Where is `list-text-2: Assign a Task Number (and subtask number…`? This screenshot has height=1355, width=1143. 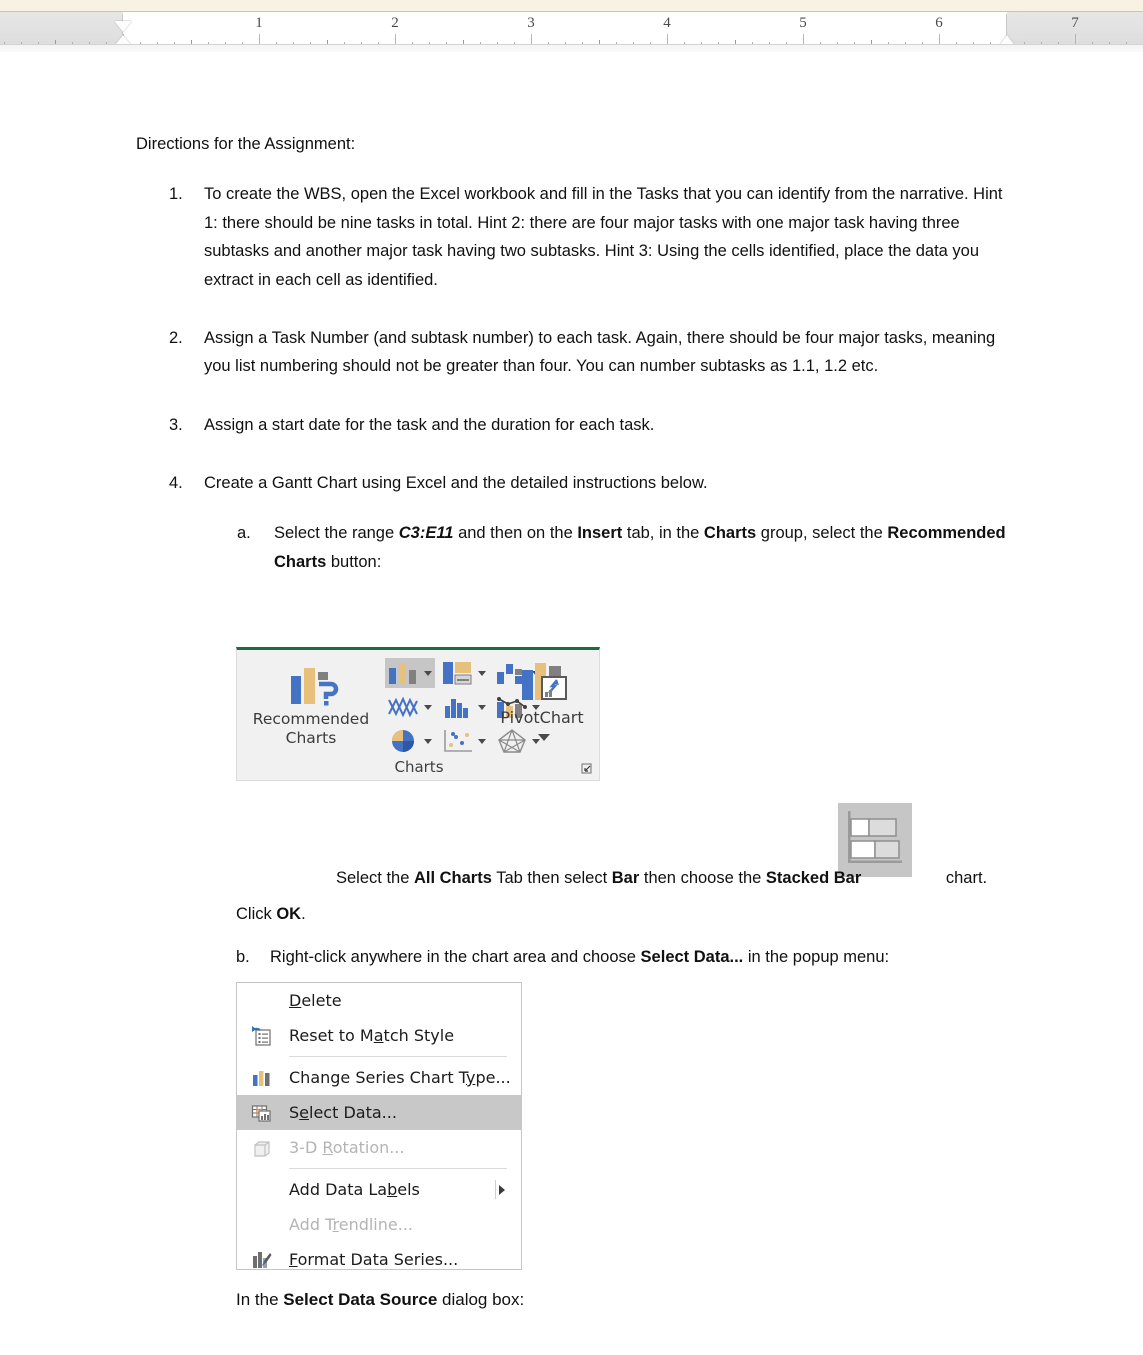 list-text-2: Assign a Task Number (and subtask number… is located at coordinates (600, 352).